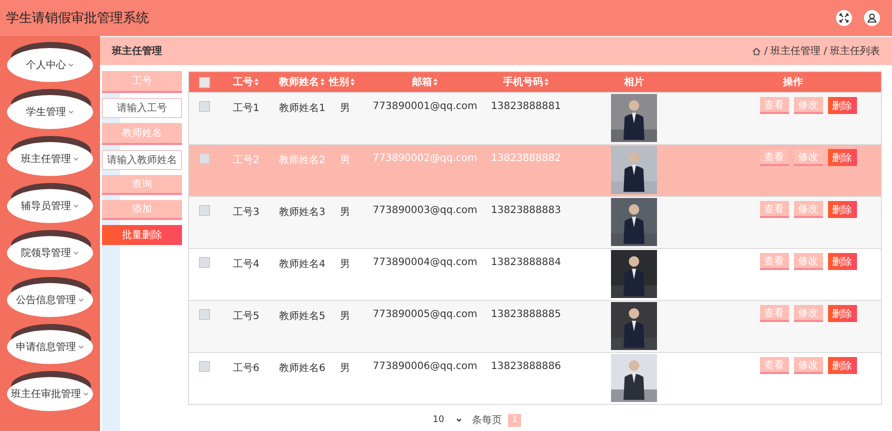 The image size is (892, 431). Describe the element at coordinates (535, 378) in the screenshot. I see `table-row: 工号6 教师姓名6 男 773890006@qq.com 13823888886 查看 修改 删除` at that location.